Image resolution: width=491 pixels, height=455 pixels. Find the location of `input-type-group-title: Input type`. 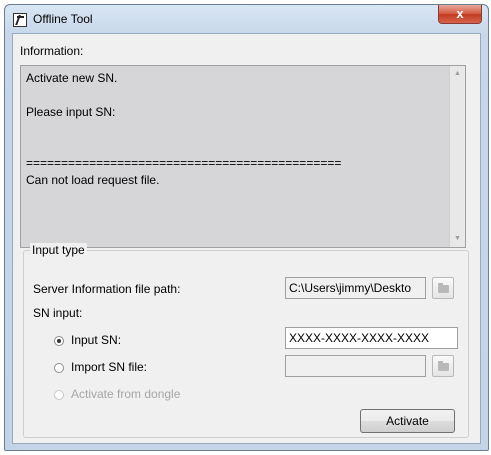

input-type-group-title: Input type is located at coordinates (58, 250).